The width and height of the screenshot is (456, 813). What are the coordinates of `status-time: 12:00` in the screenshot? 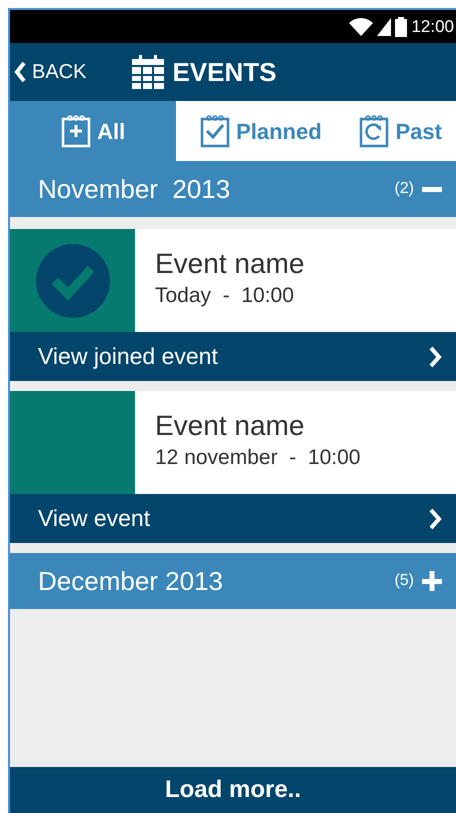 It's located at (432, 27).